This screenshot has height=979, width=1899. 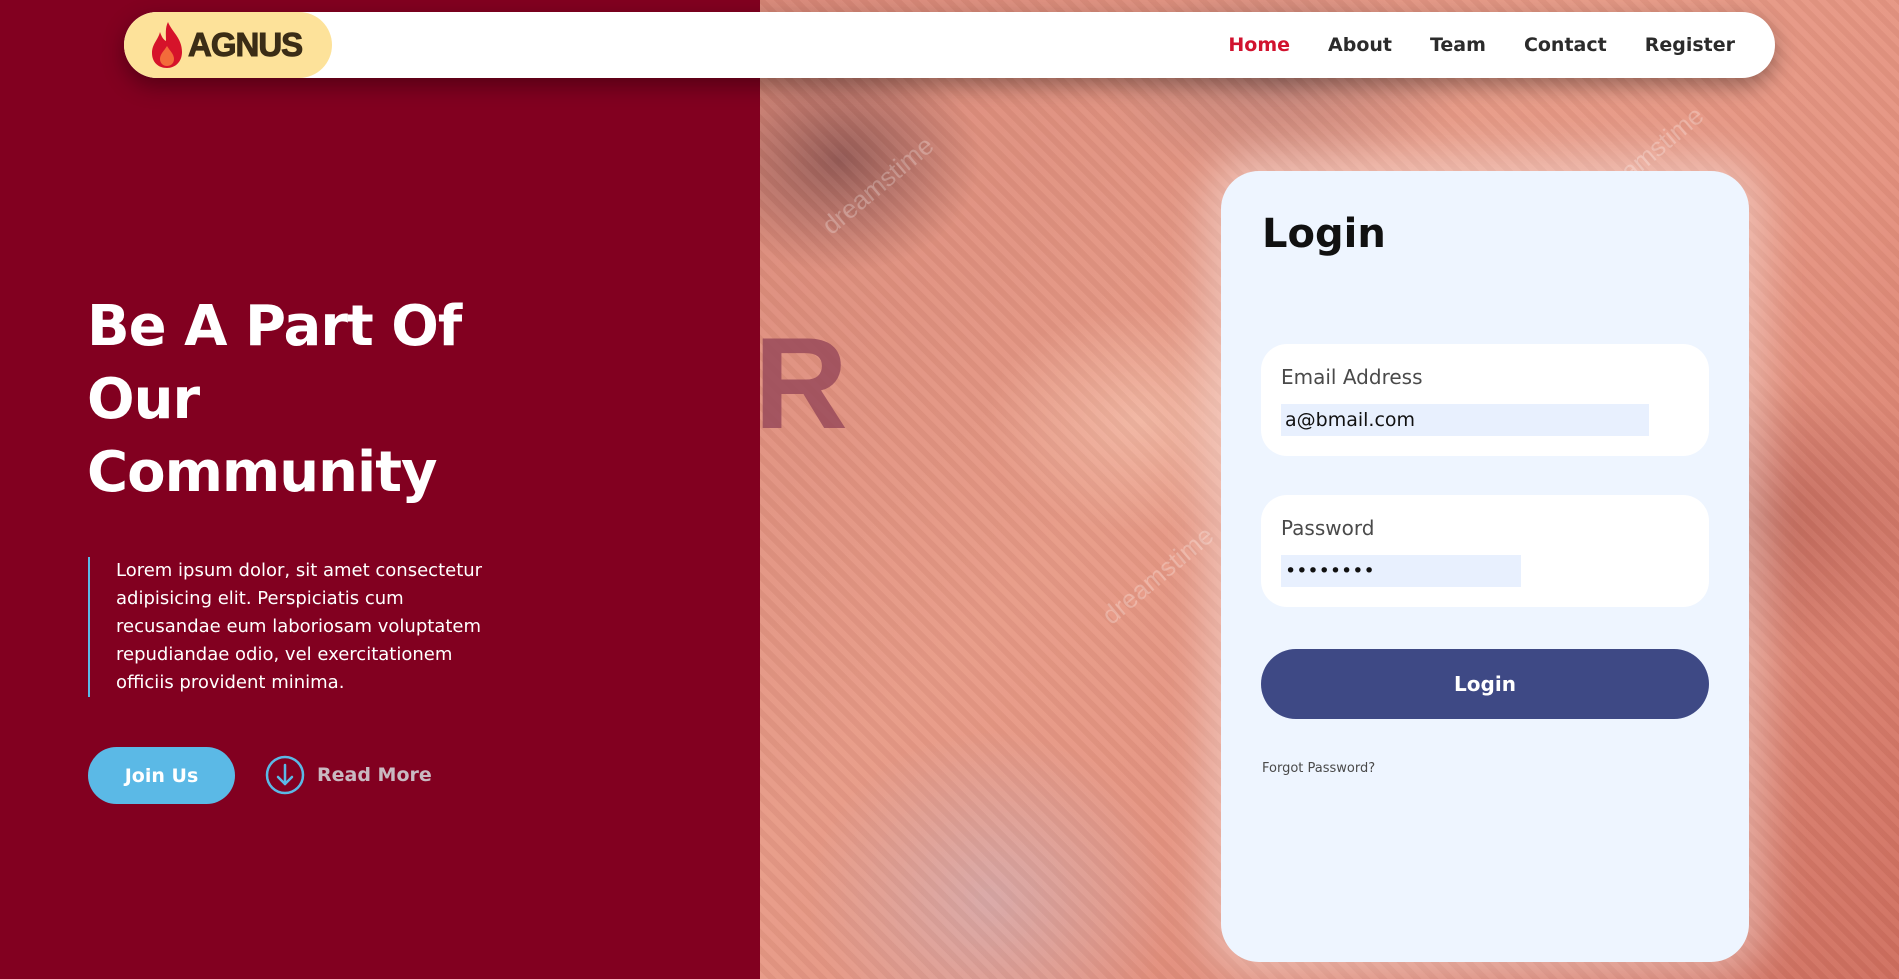 I want to click on hero-title-line: Community, so click(x=262, y=472).